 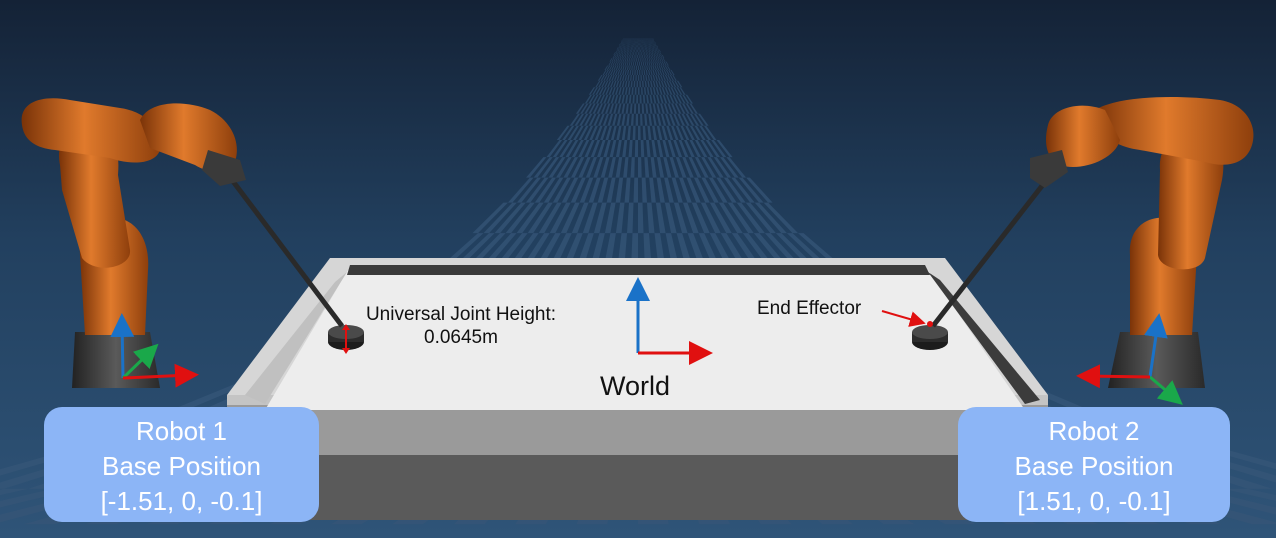 What do you see at coordinates (809, 308) in the screenshot?
I see `end-effector-label: End Effector` at bounding box center [809, 308].